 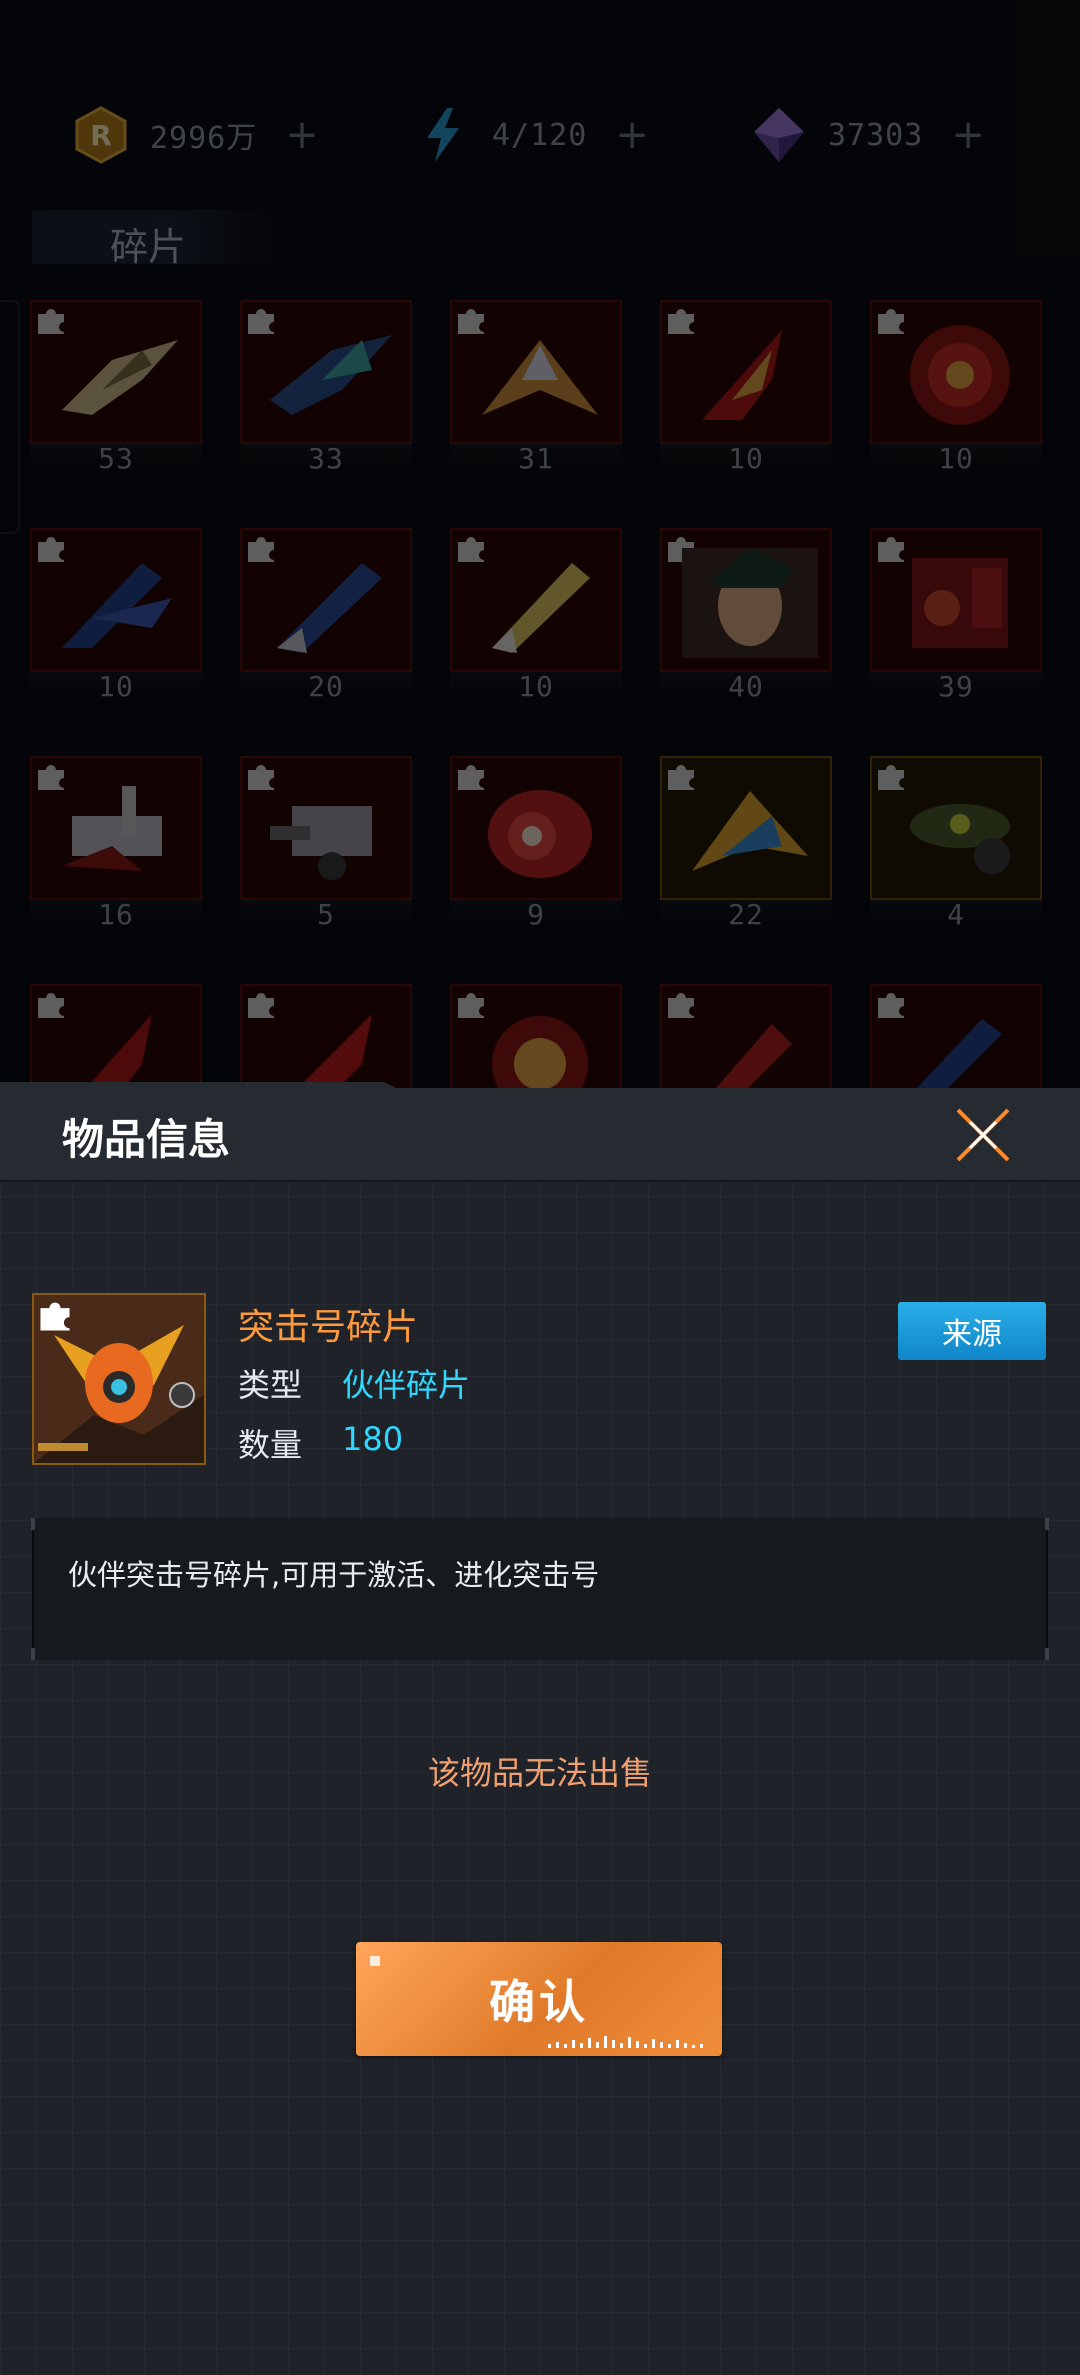 What do you see at coordinates (406, 1385) in the screenshot?
I see `type-value: 伙伴碎片` at bounding box center [406, 1385].